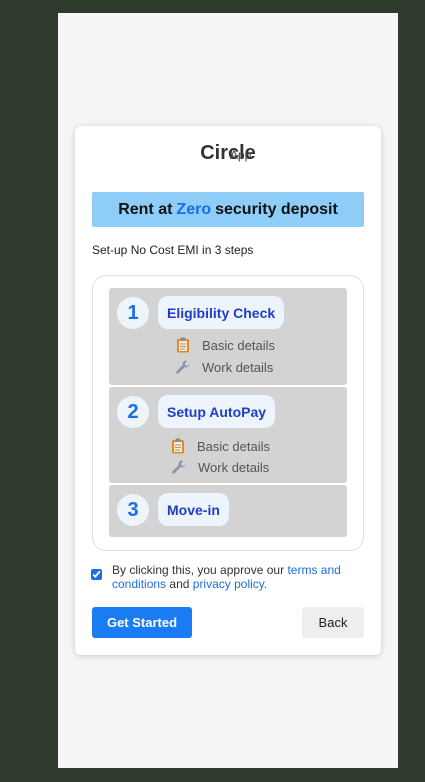 The width and height of the screenshot is (425, 782). What do you see at coordinates (265, 584) in the screenshot?
I see `privacy-link-end: .` at bounding box center [265, 584].